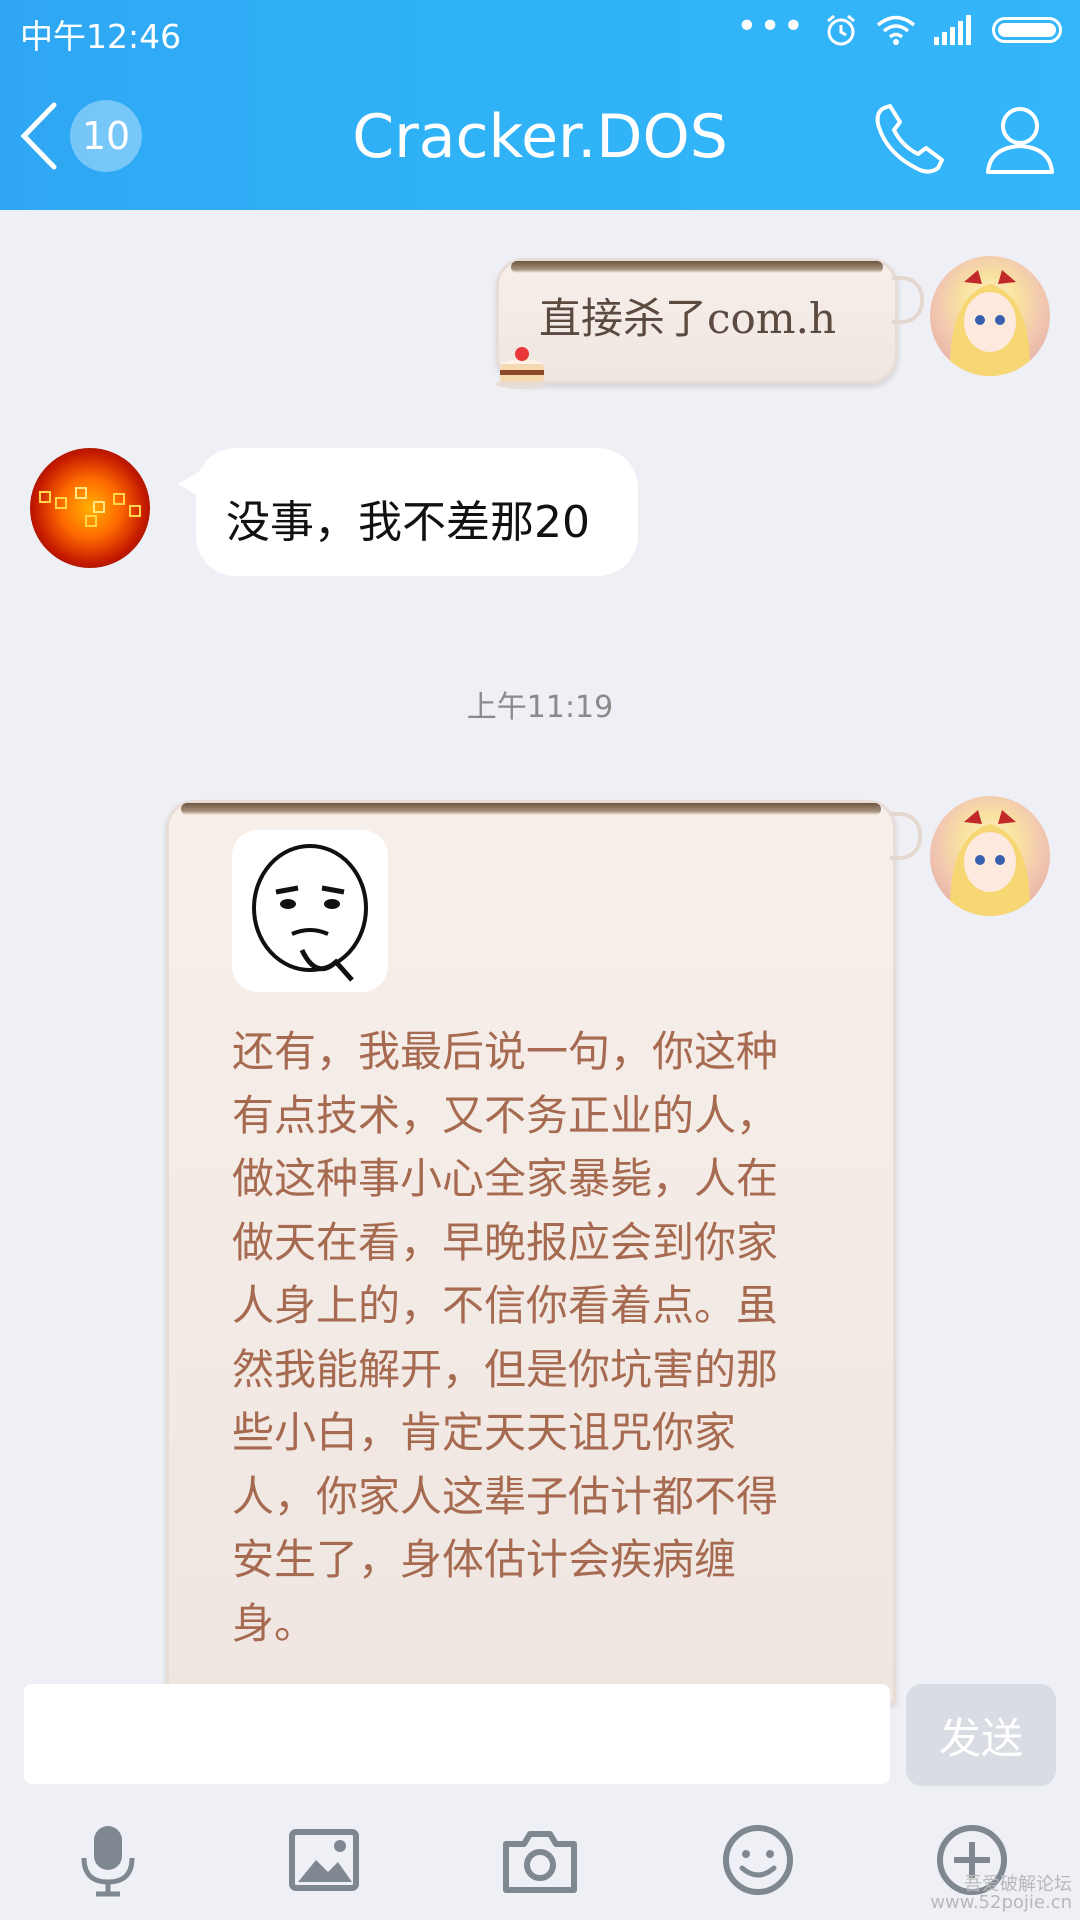 The image size is (1080, 1920). Describe the element at coordinates (896, 30) in the screenshot. I see `wifi-icon` at that location.